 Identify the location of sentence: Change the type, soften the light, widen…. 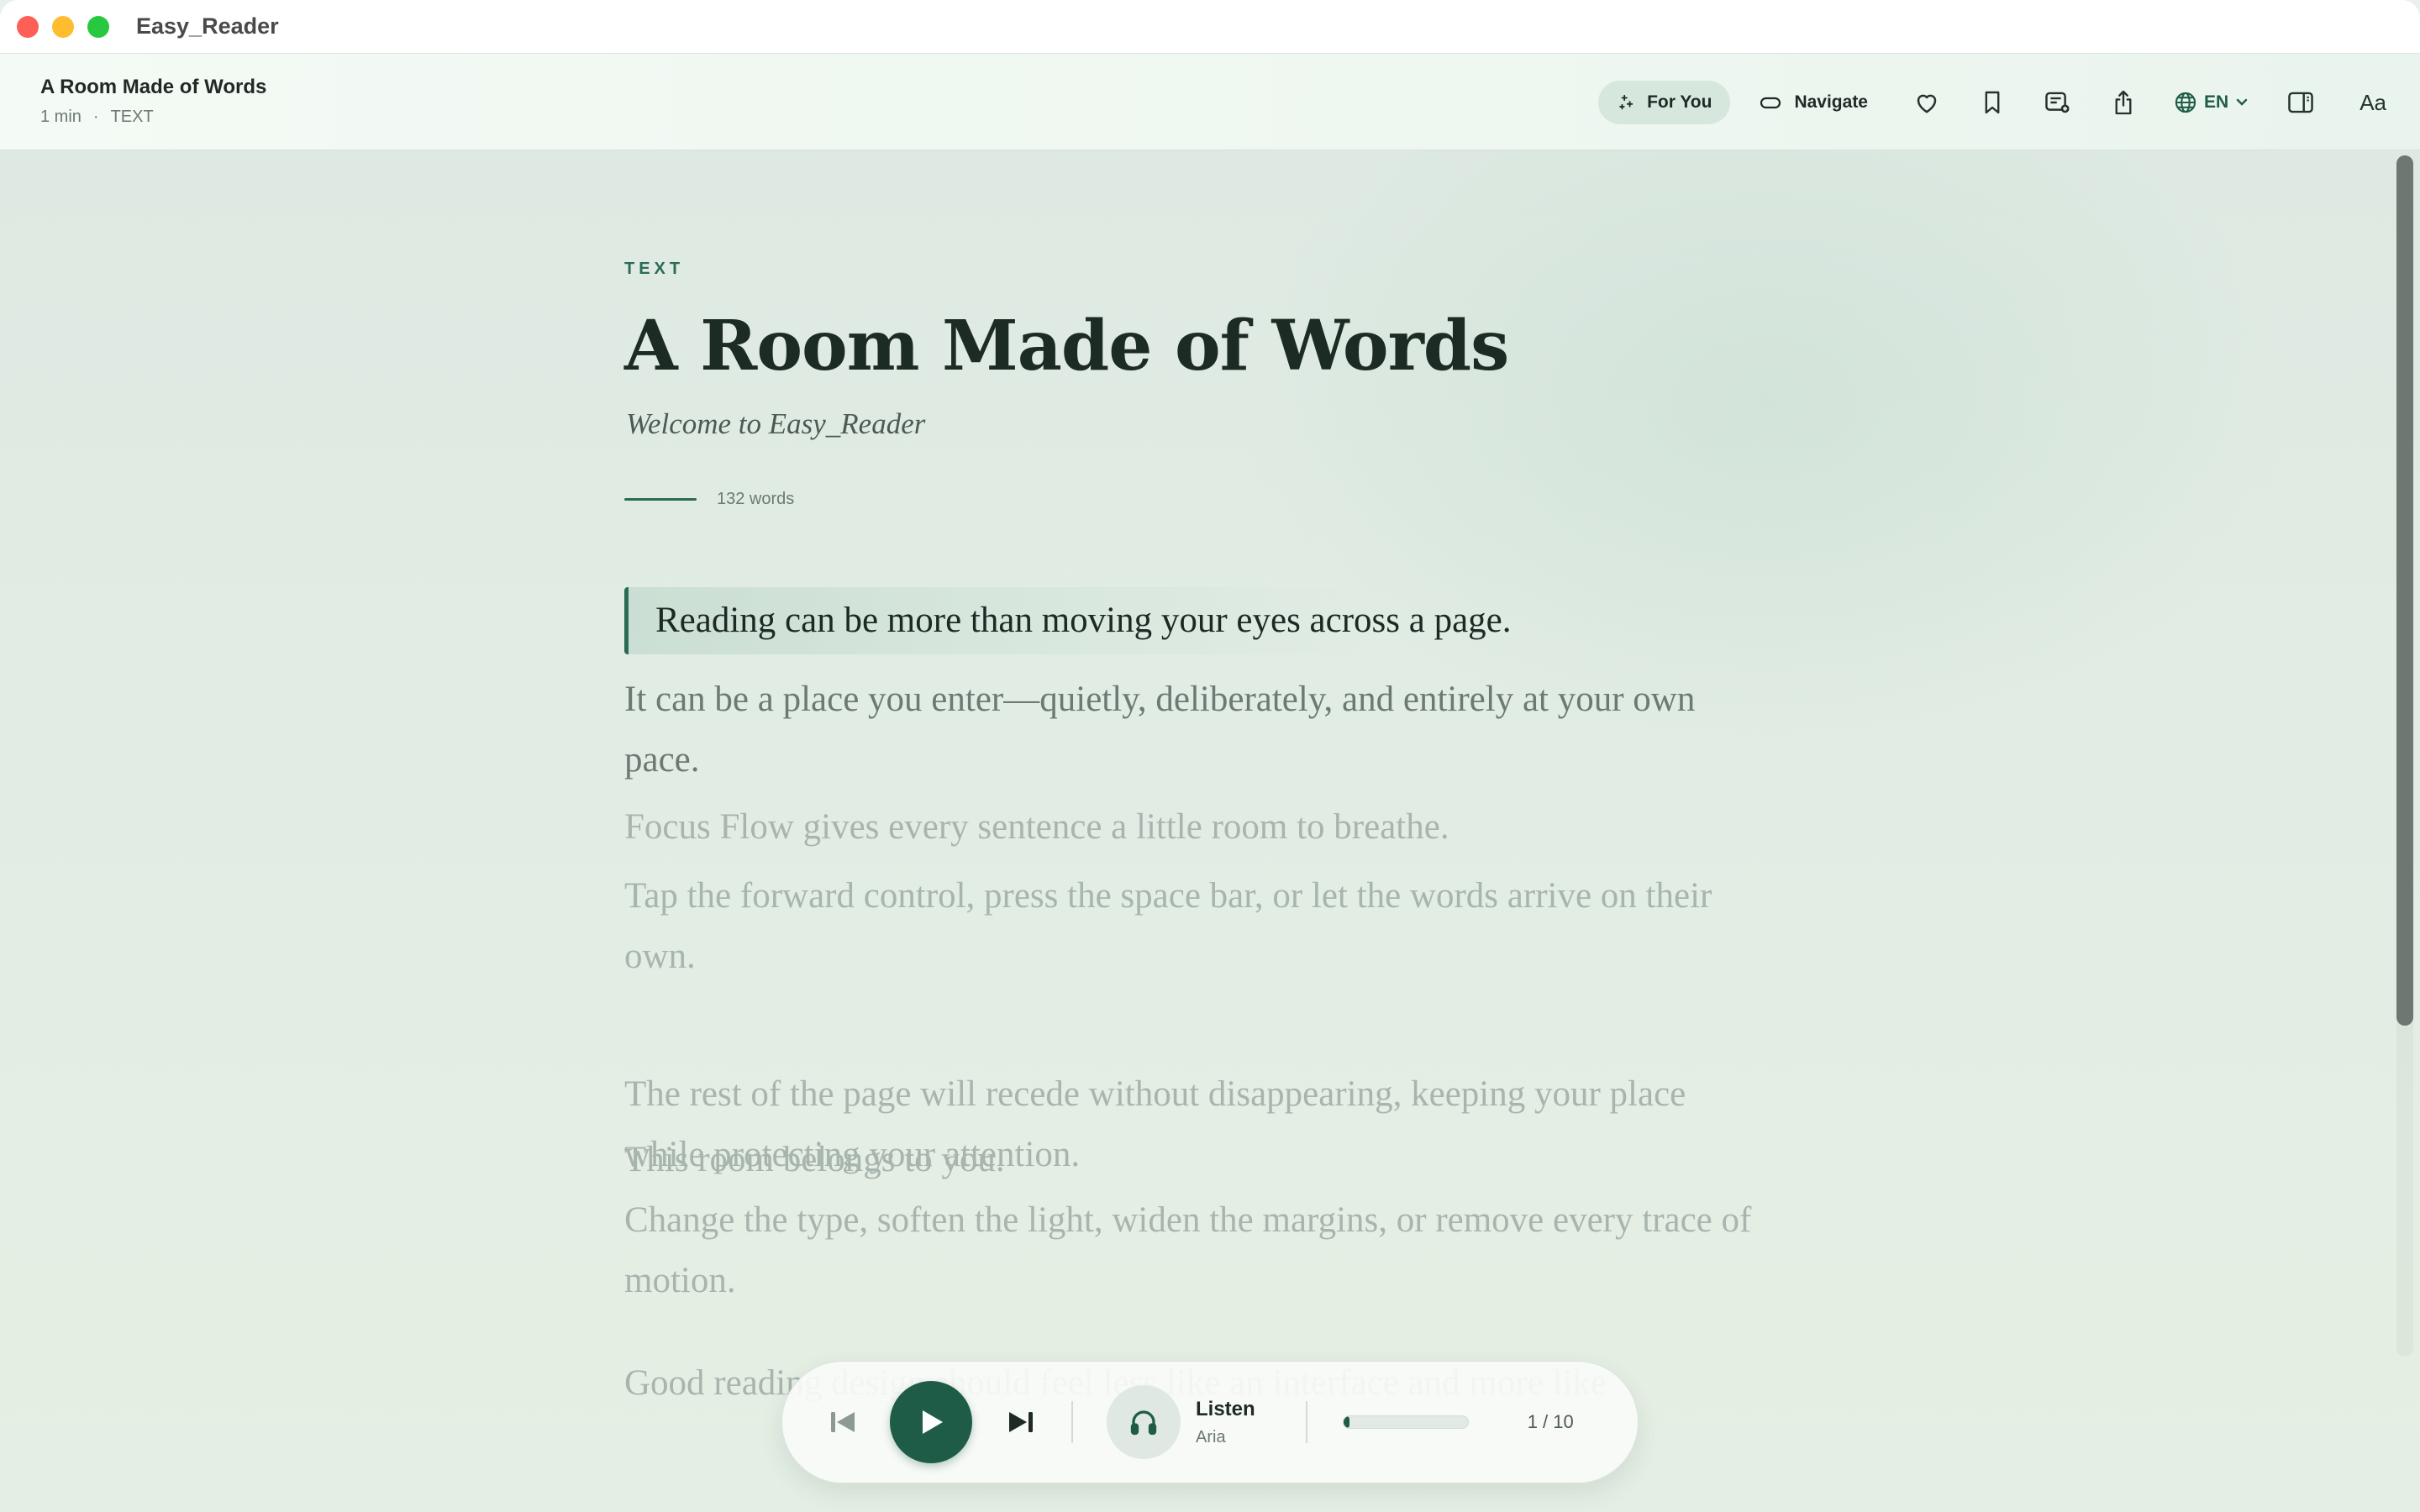
(1195, 1250).